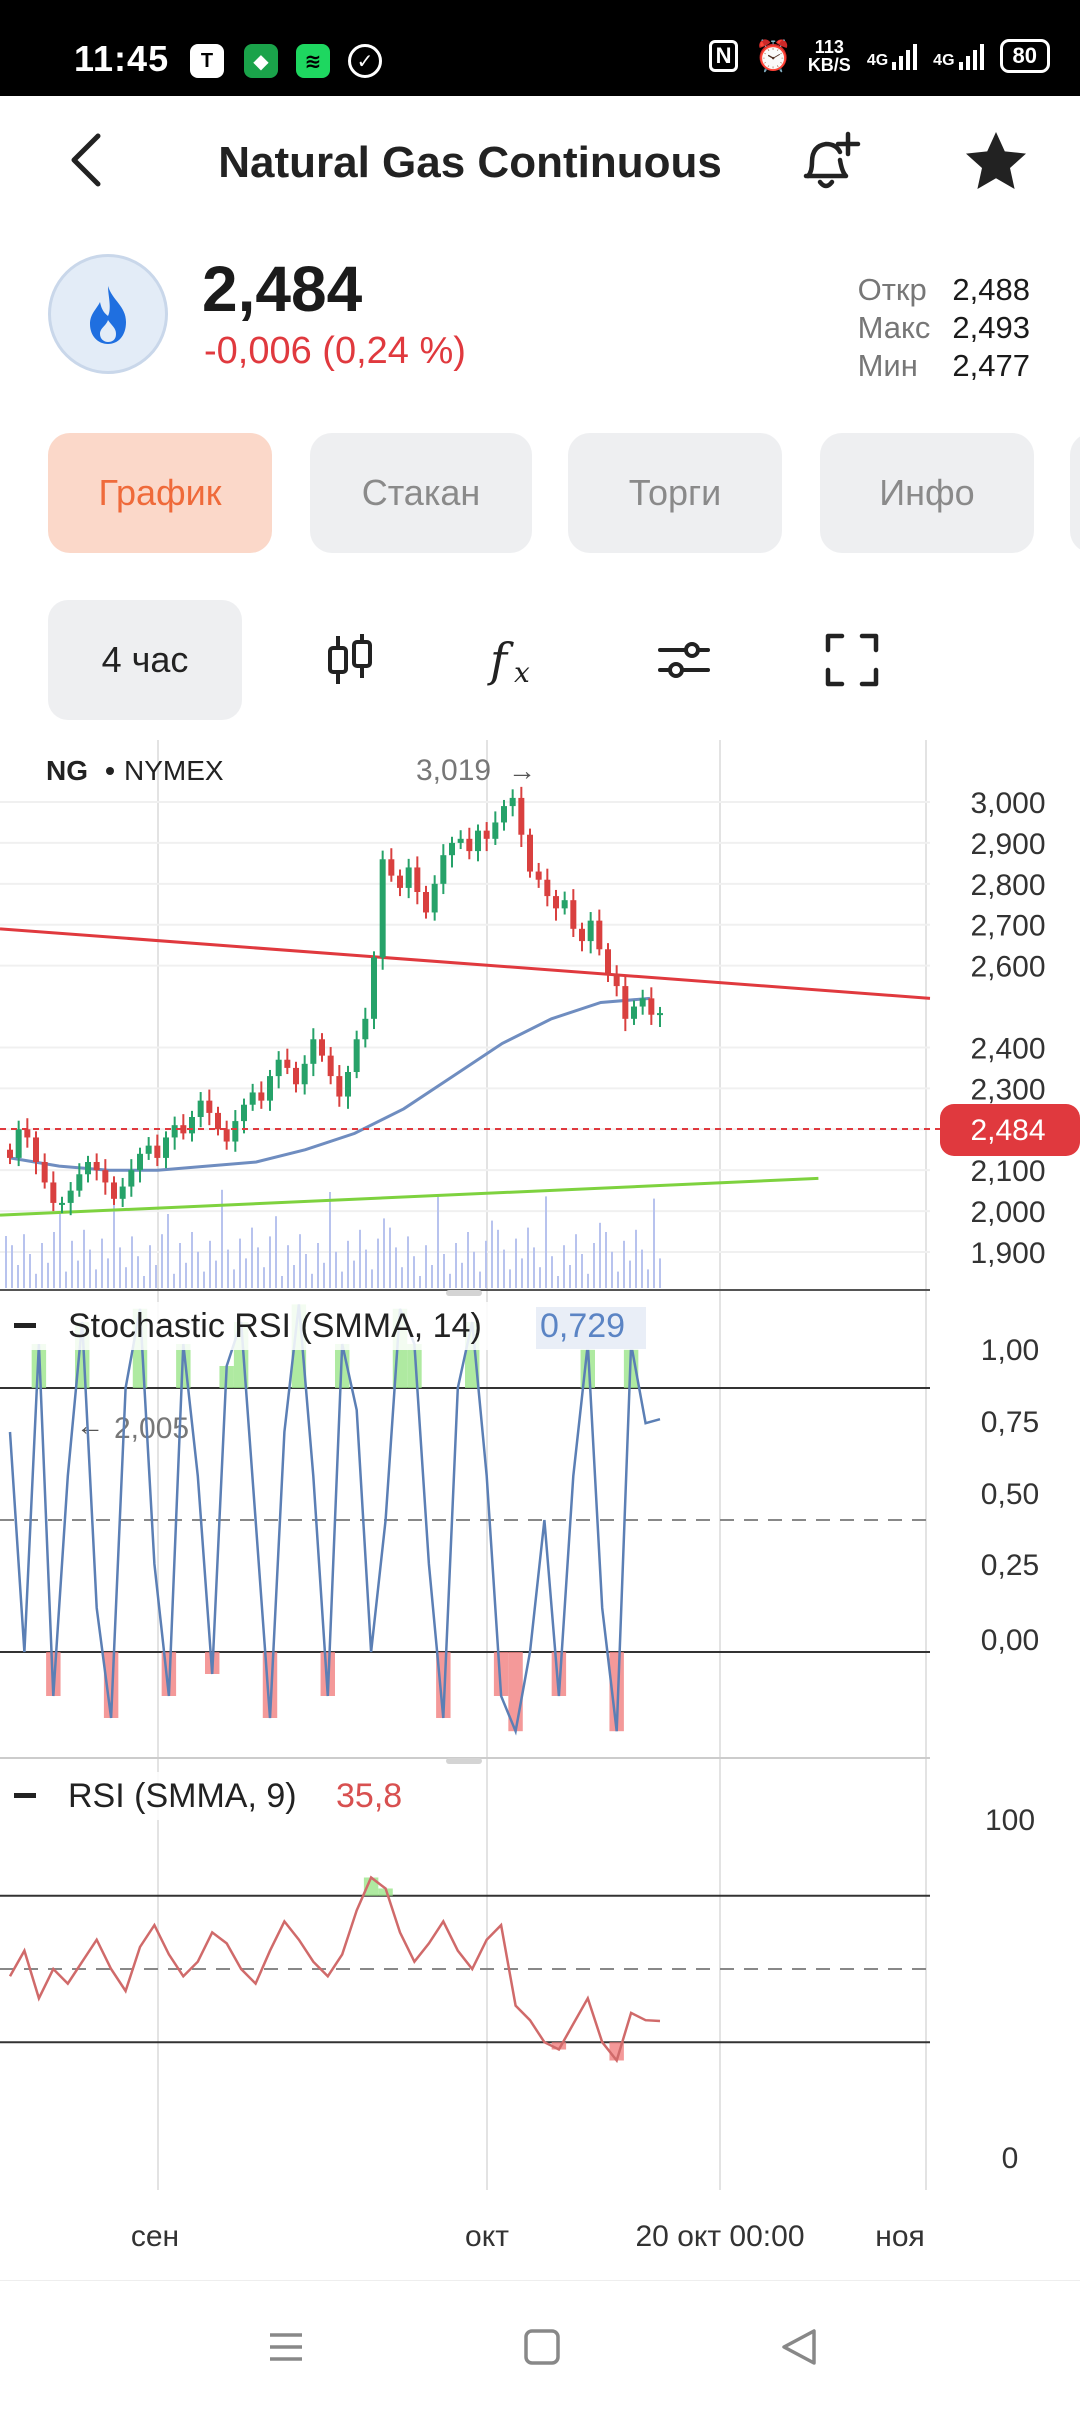 This screenshot has width=1080, height=2412. I want to click on tab-orderbook: Стакан, so click(421, 493).